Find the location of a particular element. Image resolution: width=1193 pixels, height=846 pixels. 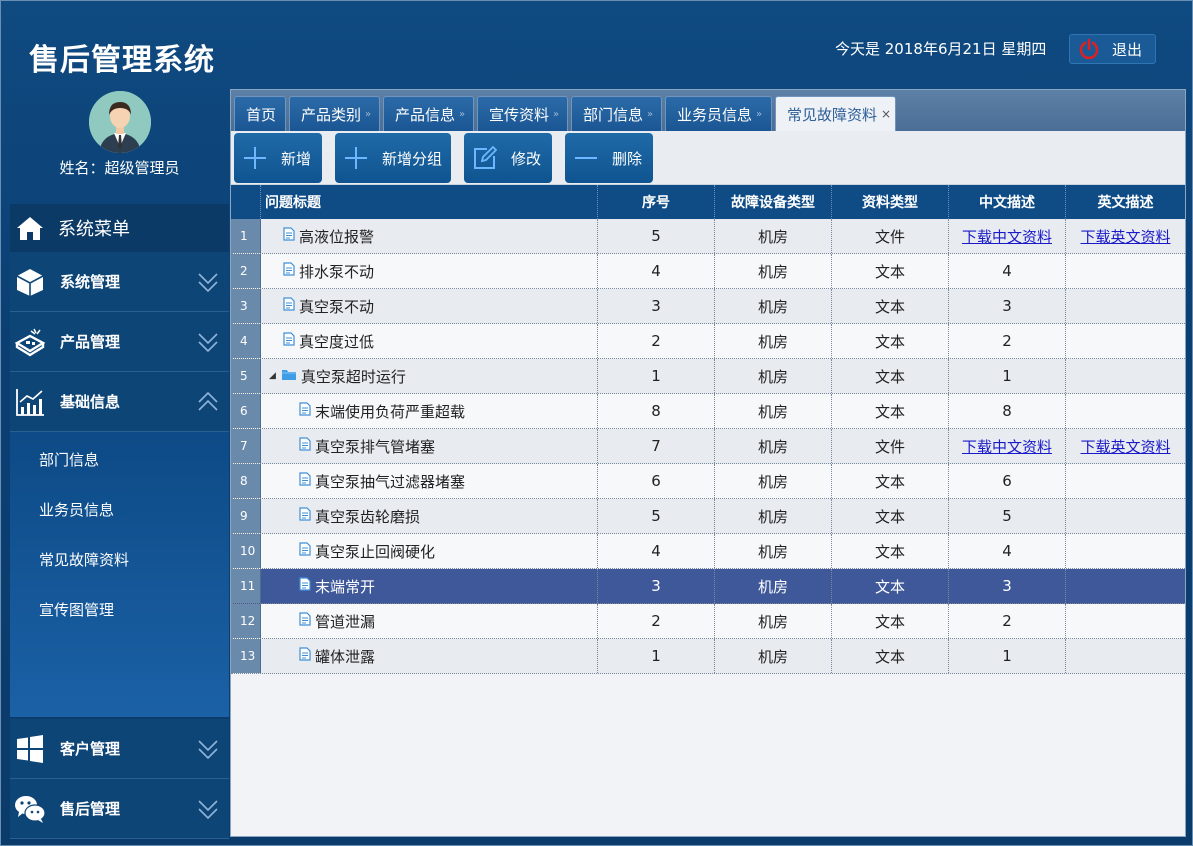

table-row: 8 真空泵抽气过滤器堵塞 6 机房 文本 6 is located at coordinates (708, 481).